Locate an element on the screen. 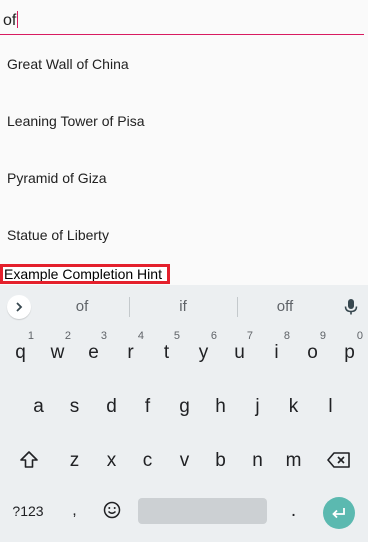  key-c: c is located at coordinates (147, 461).